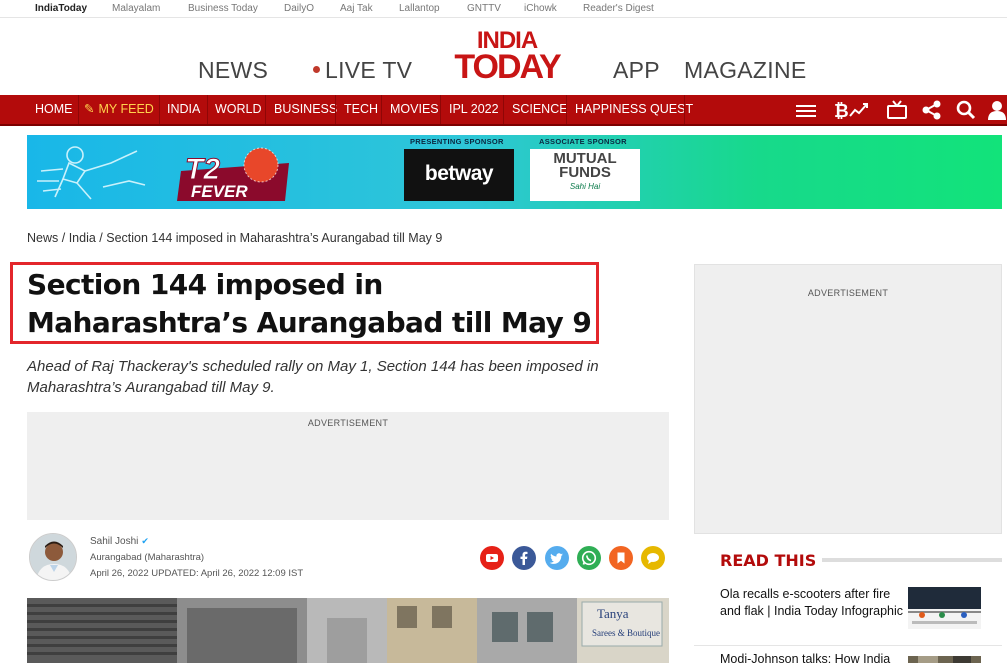 The width and height of the screenshot is (1007, 663). Describe the element at coordinates (233, 70) in the screenshot. I see `nav-news: NEWS` at that location.